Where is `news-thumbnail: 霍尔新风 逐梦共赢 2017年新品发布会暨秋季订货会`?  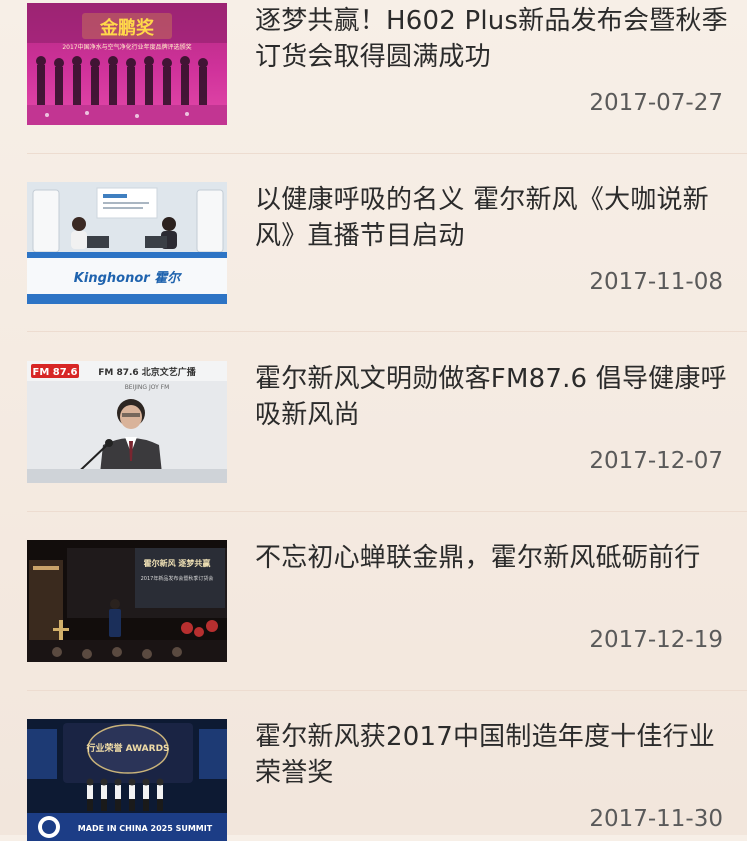 news-thumbnail: 霍尔新风 逐梦共赢 2017年新品发布会暨秋季订货会 is located at coordinates (127, 601).